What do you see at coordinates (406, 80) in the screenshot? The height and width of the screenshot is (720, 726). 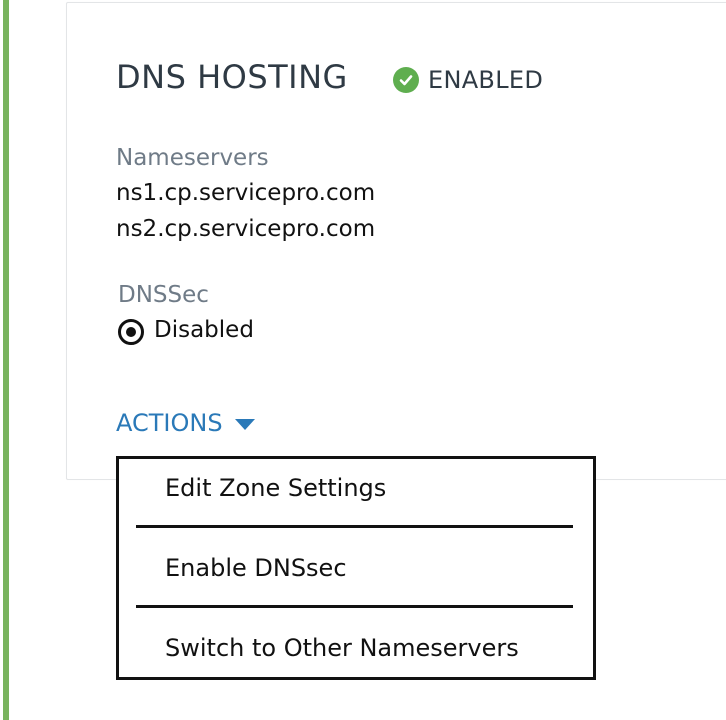 I see `check-circle-icon` at bounding box center [406, 80].